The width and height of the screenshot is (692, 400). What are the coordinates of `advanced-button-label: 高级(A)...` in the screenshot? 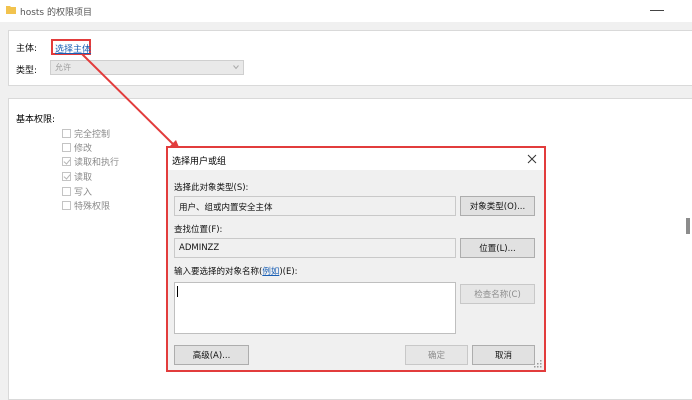 It's located at (212, 355).